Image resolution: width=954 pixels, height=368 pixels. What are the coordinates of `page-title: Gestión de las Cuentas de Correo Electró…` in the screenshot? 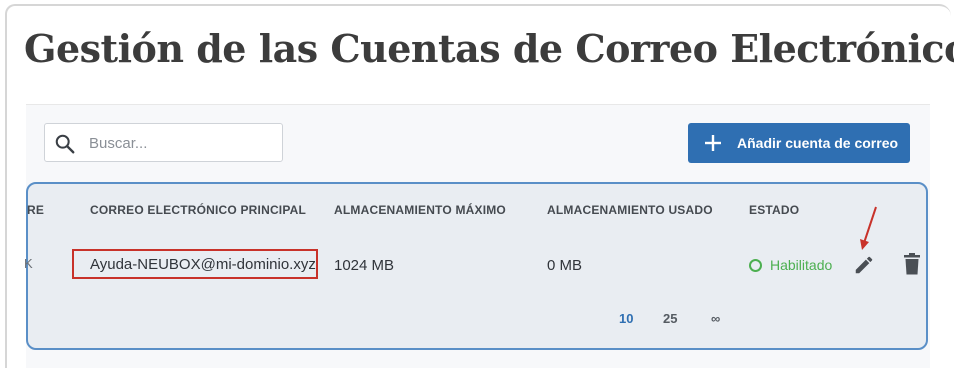 It's located at (489, 48).